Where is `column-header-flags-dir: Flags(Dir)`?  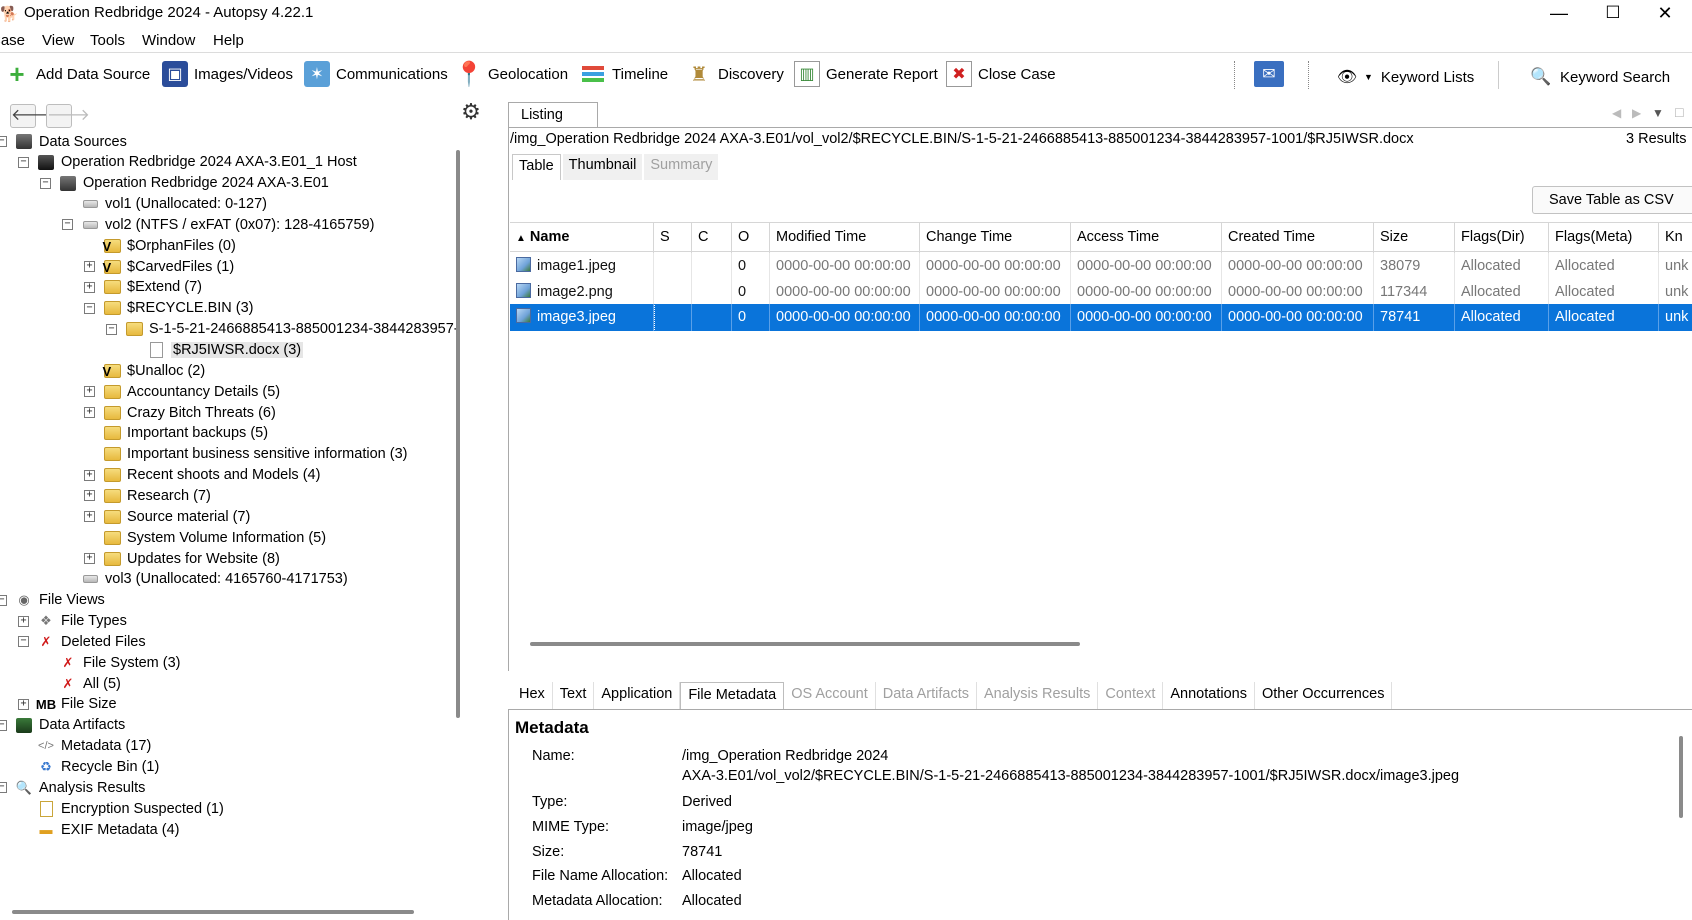
column-header-flags-dir: Flags(Dir) is located at coordinates (1502, 238).